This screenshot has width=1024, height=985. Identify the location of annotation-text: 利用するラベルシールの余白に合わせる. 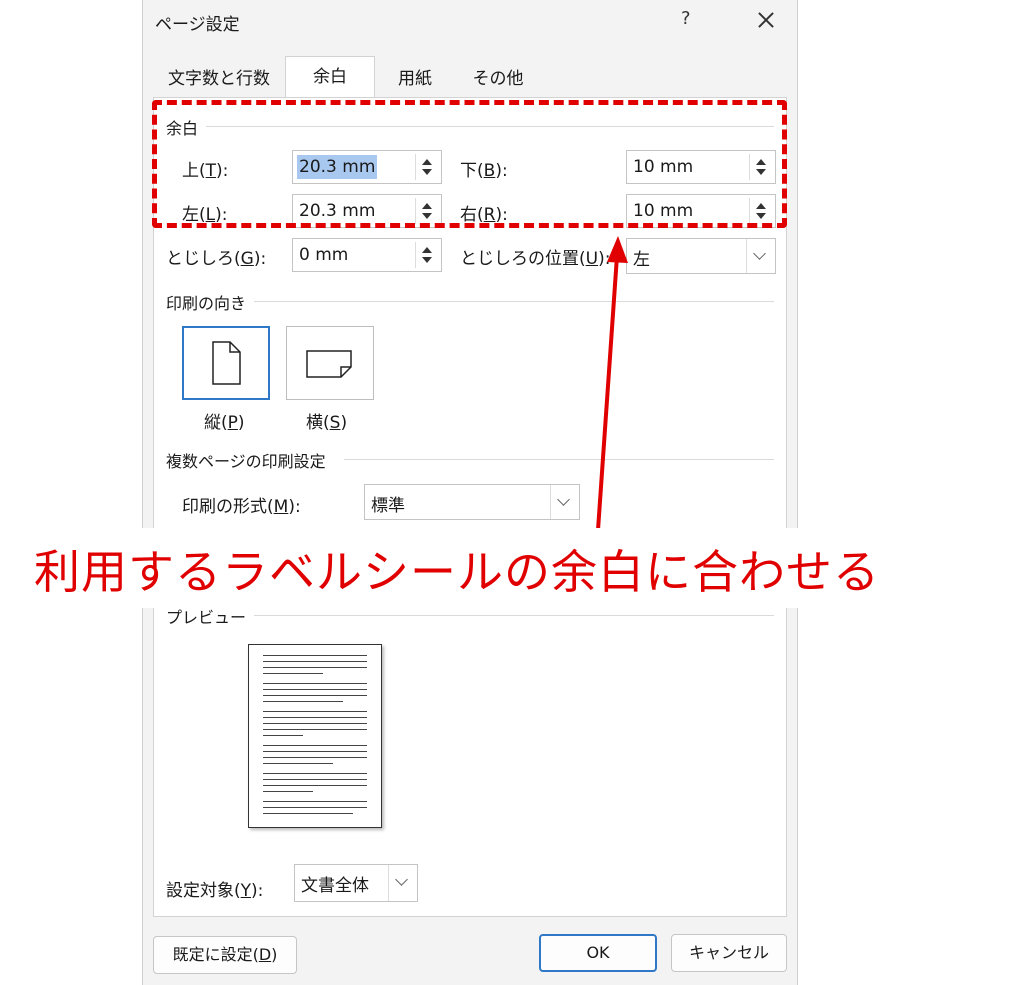
(457, 572).